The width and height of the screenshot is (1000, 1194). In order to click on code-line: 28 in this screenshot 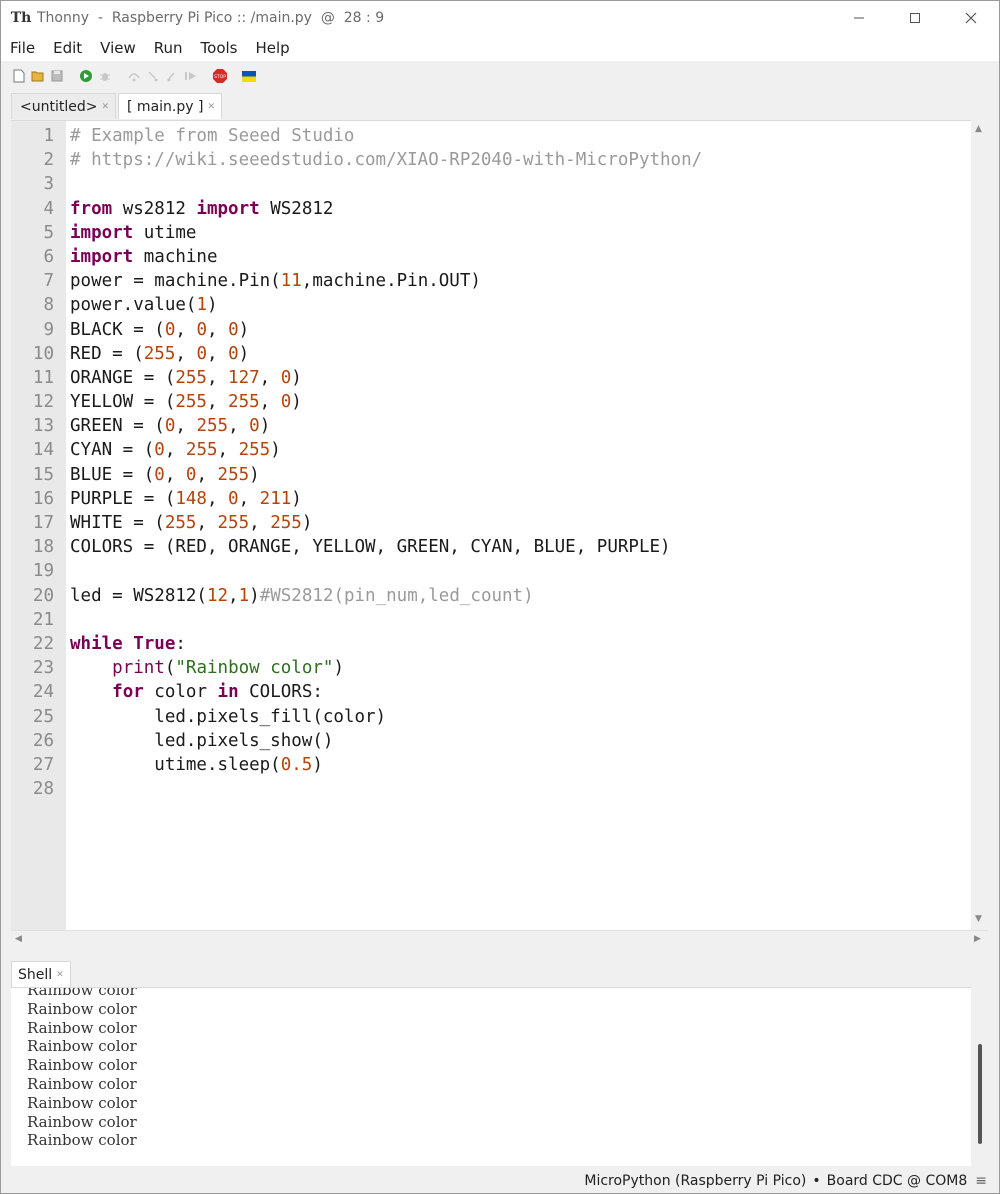, I will do `click(491, 789)`.